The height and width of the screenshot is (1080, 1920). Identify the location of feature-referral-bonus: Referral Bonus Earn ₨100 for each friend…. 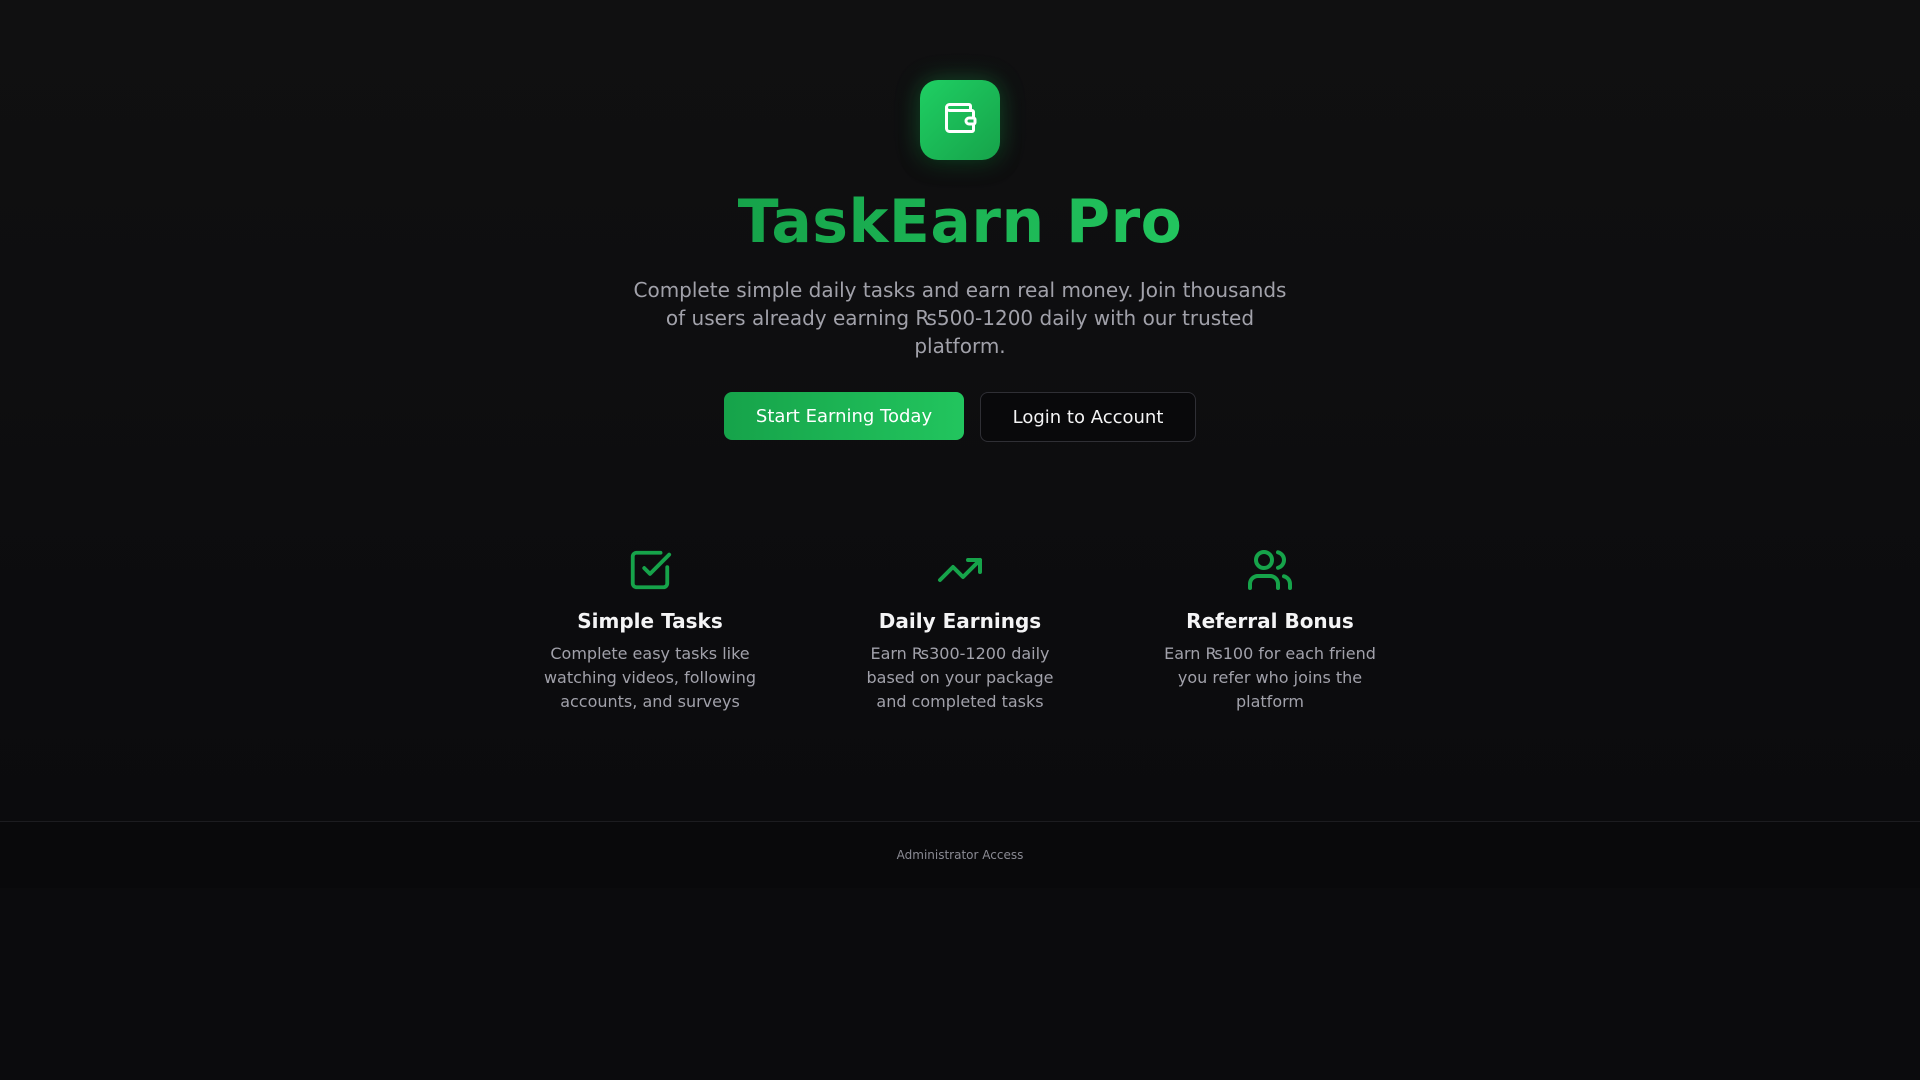
(1270, 630).